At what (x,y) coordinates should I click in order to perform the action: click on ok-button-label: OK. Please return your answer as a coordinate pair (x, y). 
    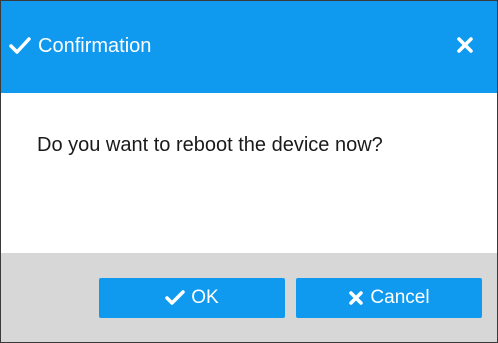
    Looking at the image, I should click on (205, 297).